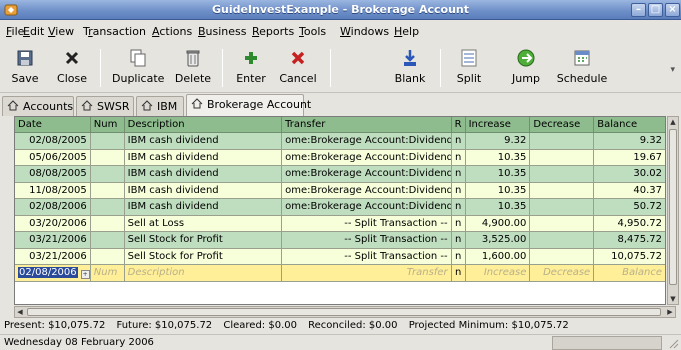 This screenshot has width=681, height=350. I want to click on vertical-scroll-thumb, so click(673, 207).